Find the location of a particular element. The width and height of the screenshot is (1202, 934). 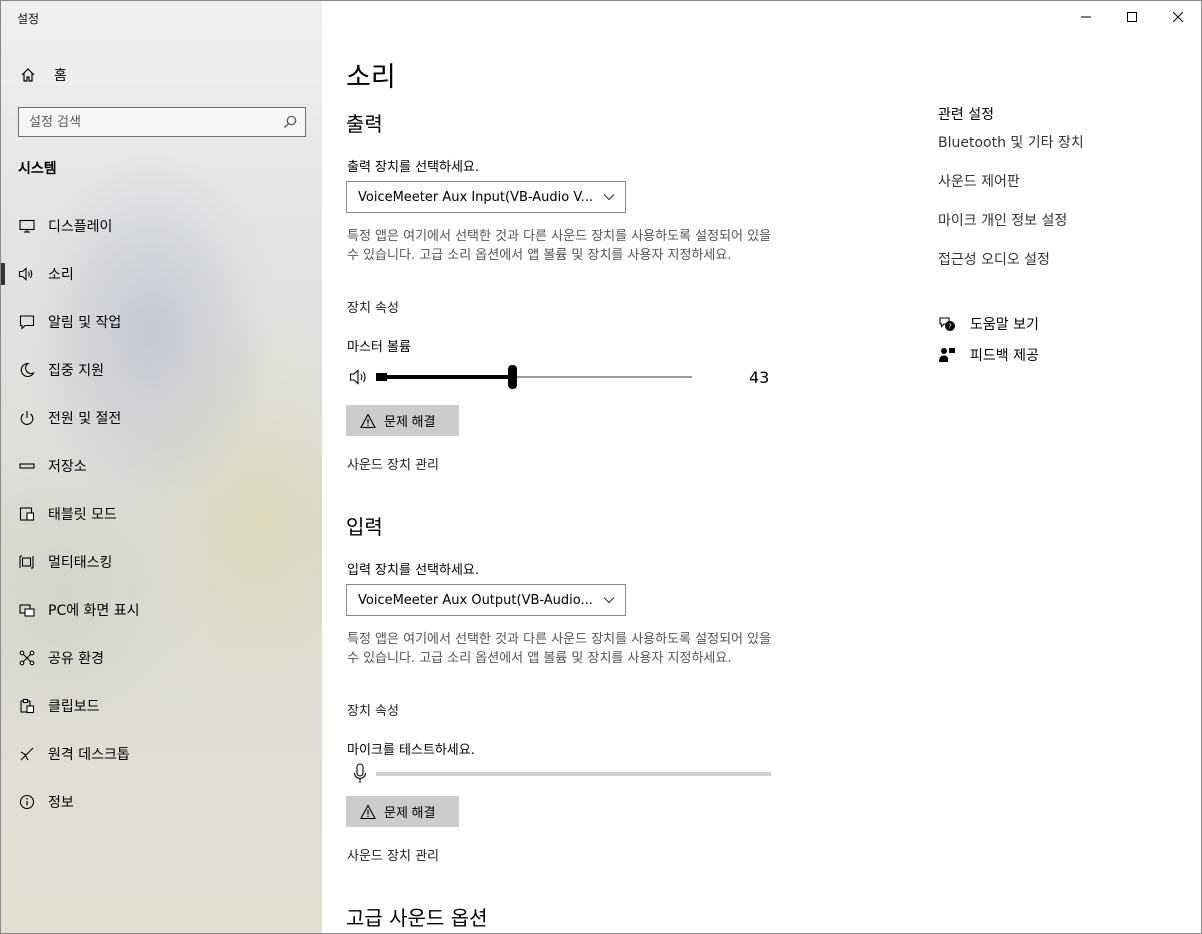

sidebar-item-label: 소리 is located at coordinates (61, 275).